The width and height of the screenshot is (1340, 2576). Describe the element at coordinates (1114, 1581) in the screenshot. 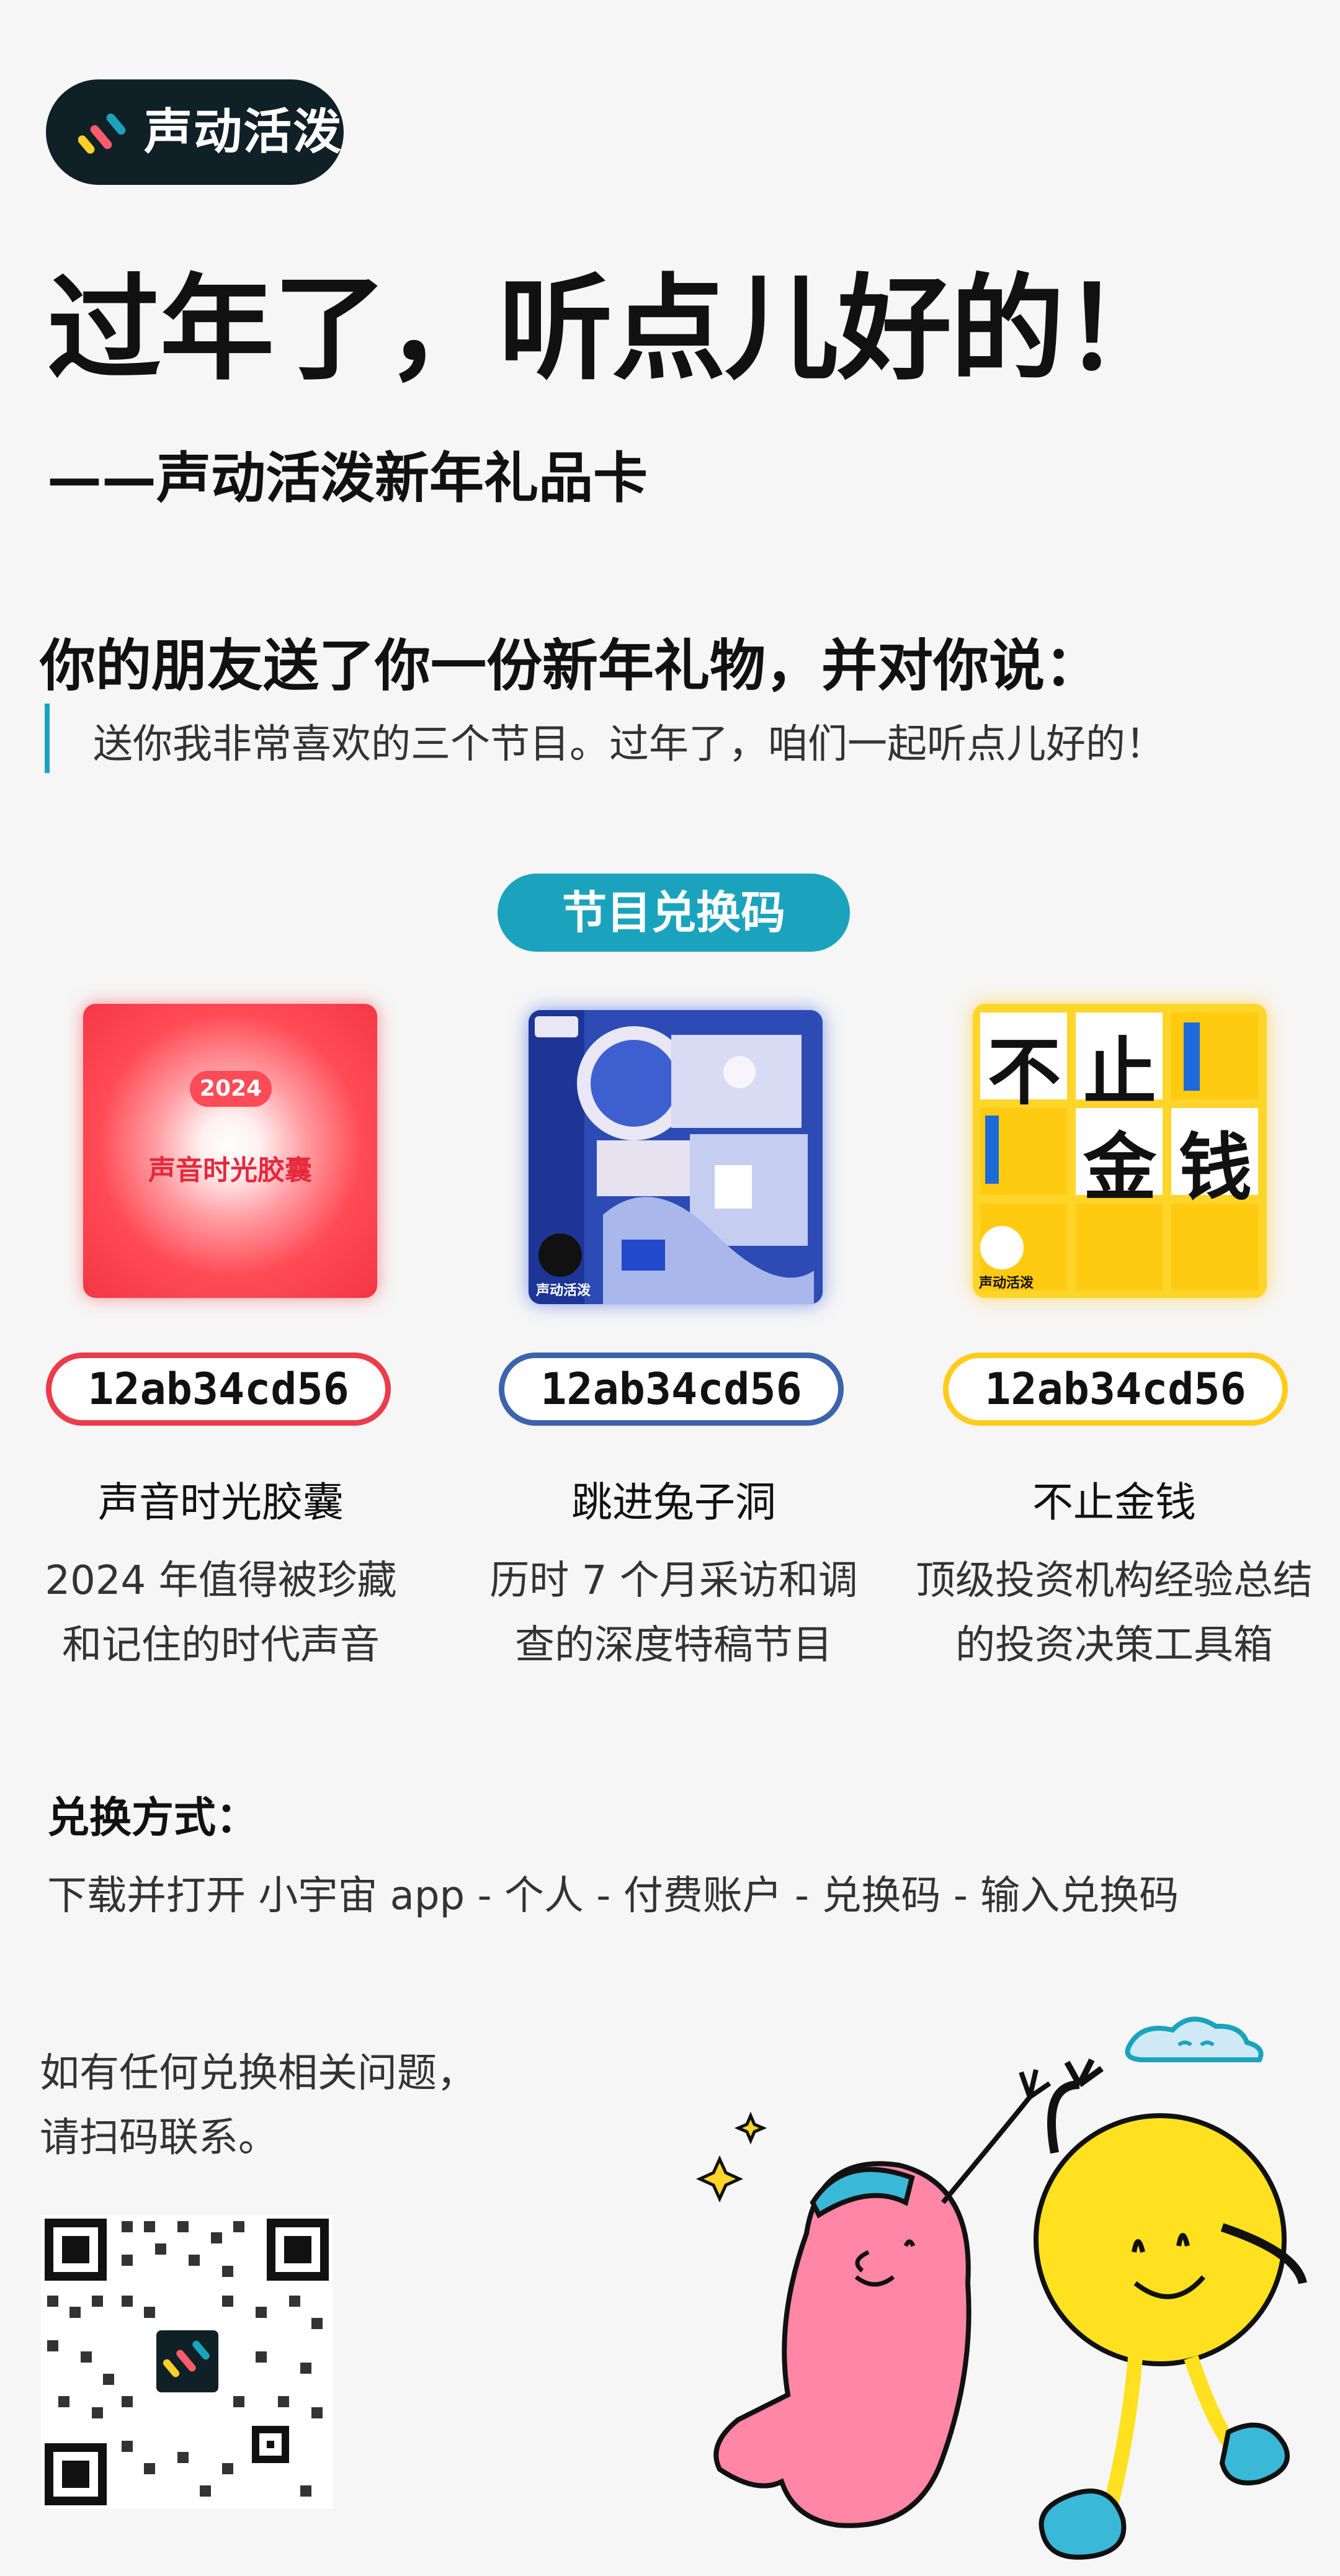

I see `show-description-line: 顶级投资机构经验总结` at that location.